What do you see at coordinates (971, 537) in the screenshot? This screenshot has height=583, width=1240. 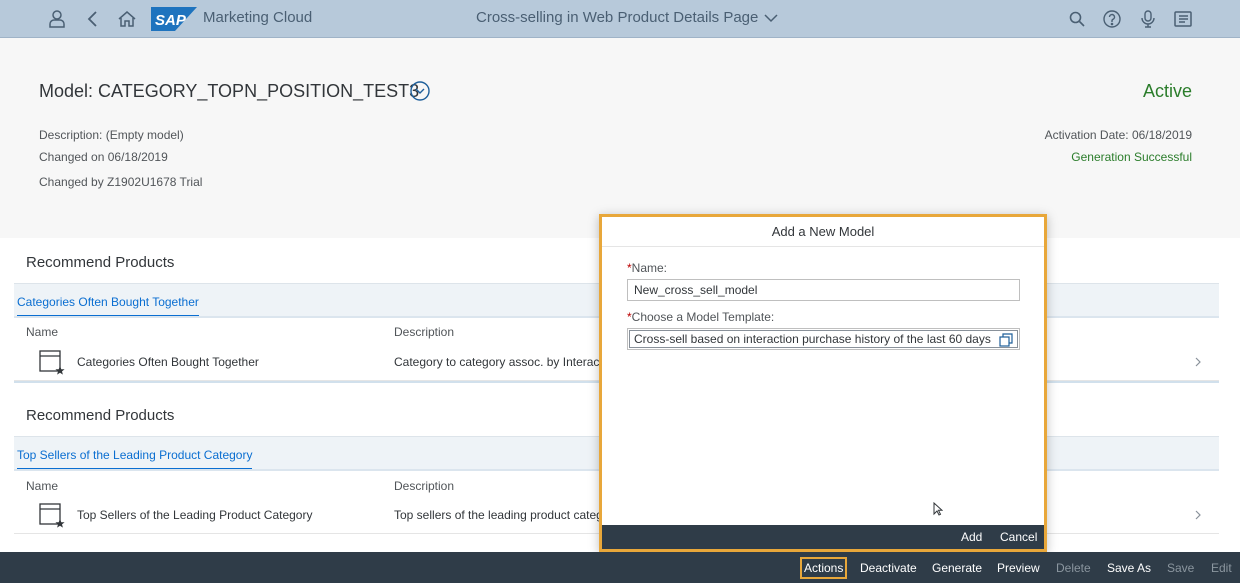 I see `add-button: Add` at bounding box center [971, 537].